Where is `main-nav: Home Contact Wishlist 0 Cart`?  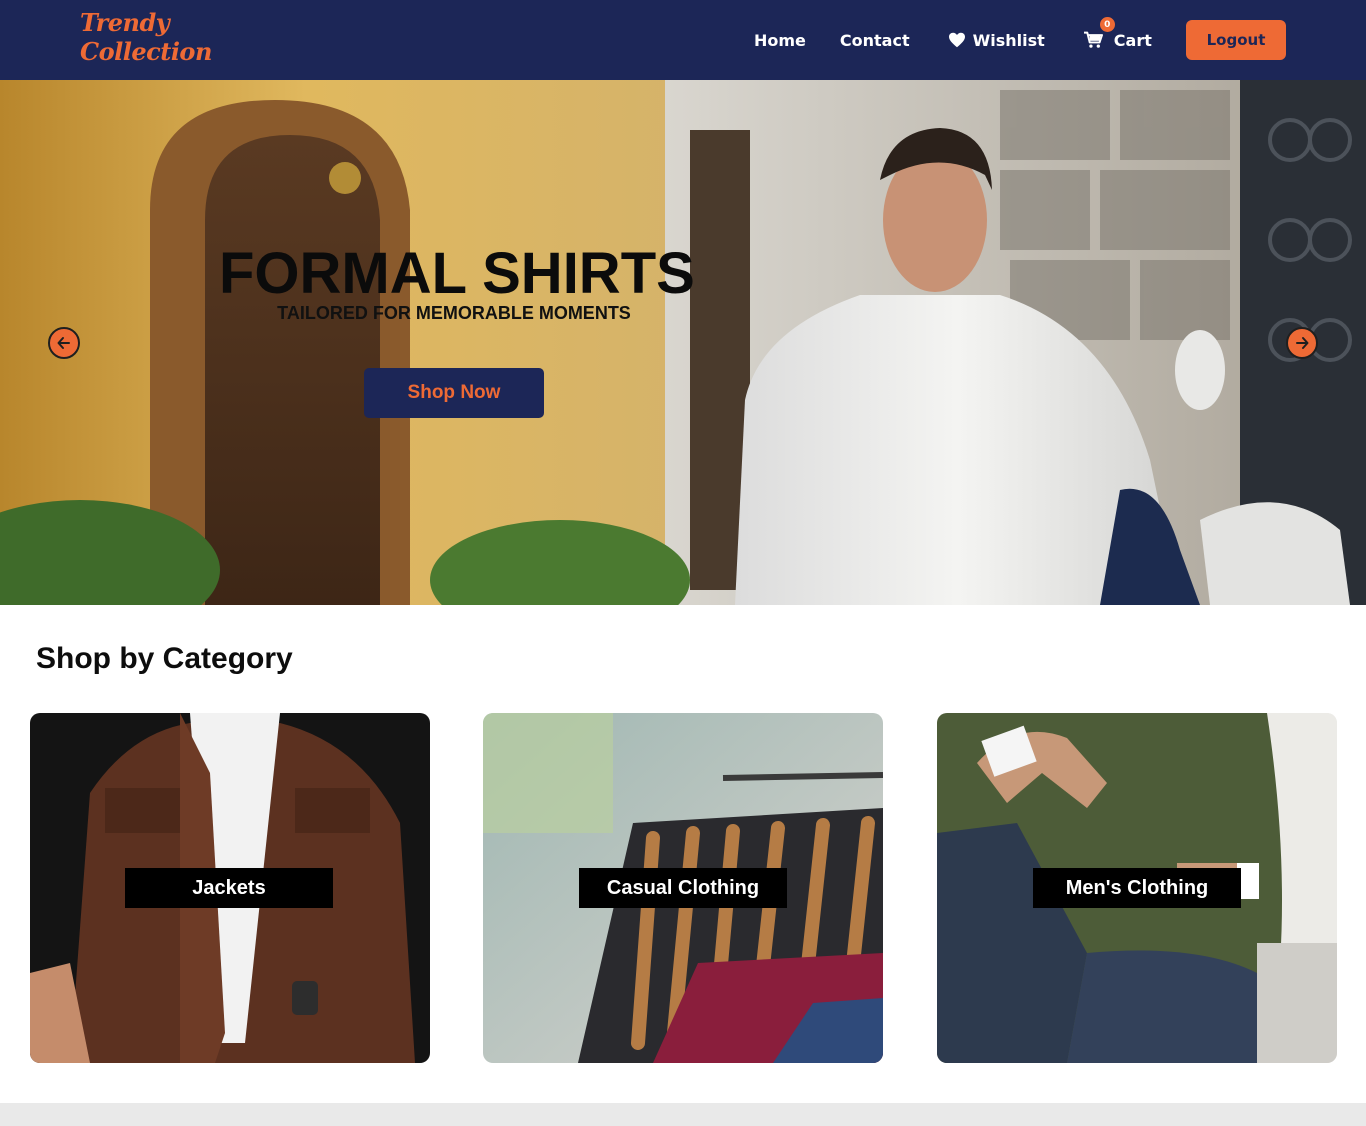
main-nav: Home Contact Wishlist 0 Cart is located at coordinates (953, 40).